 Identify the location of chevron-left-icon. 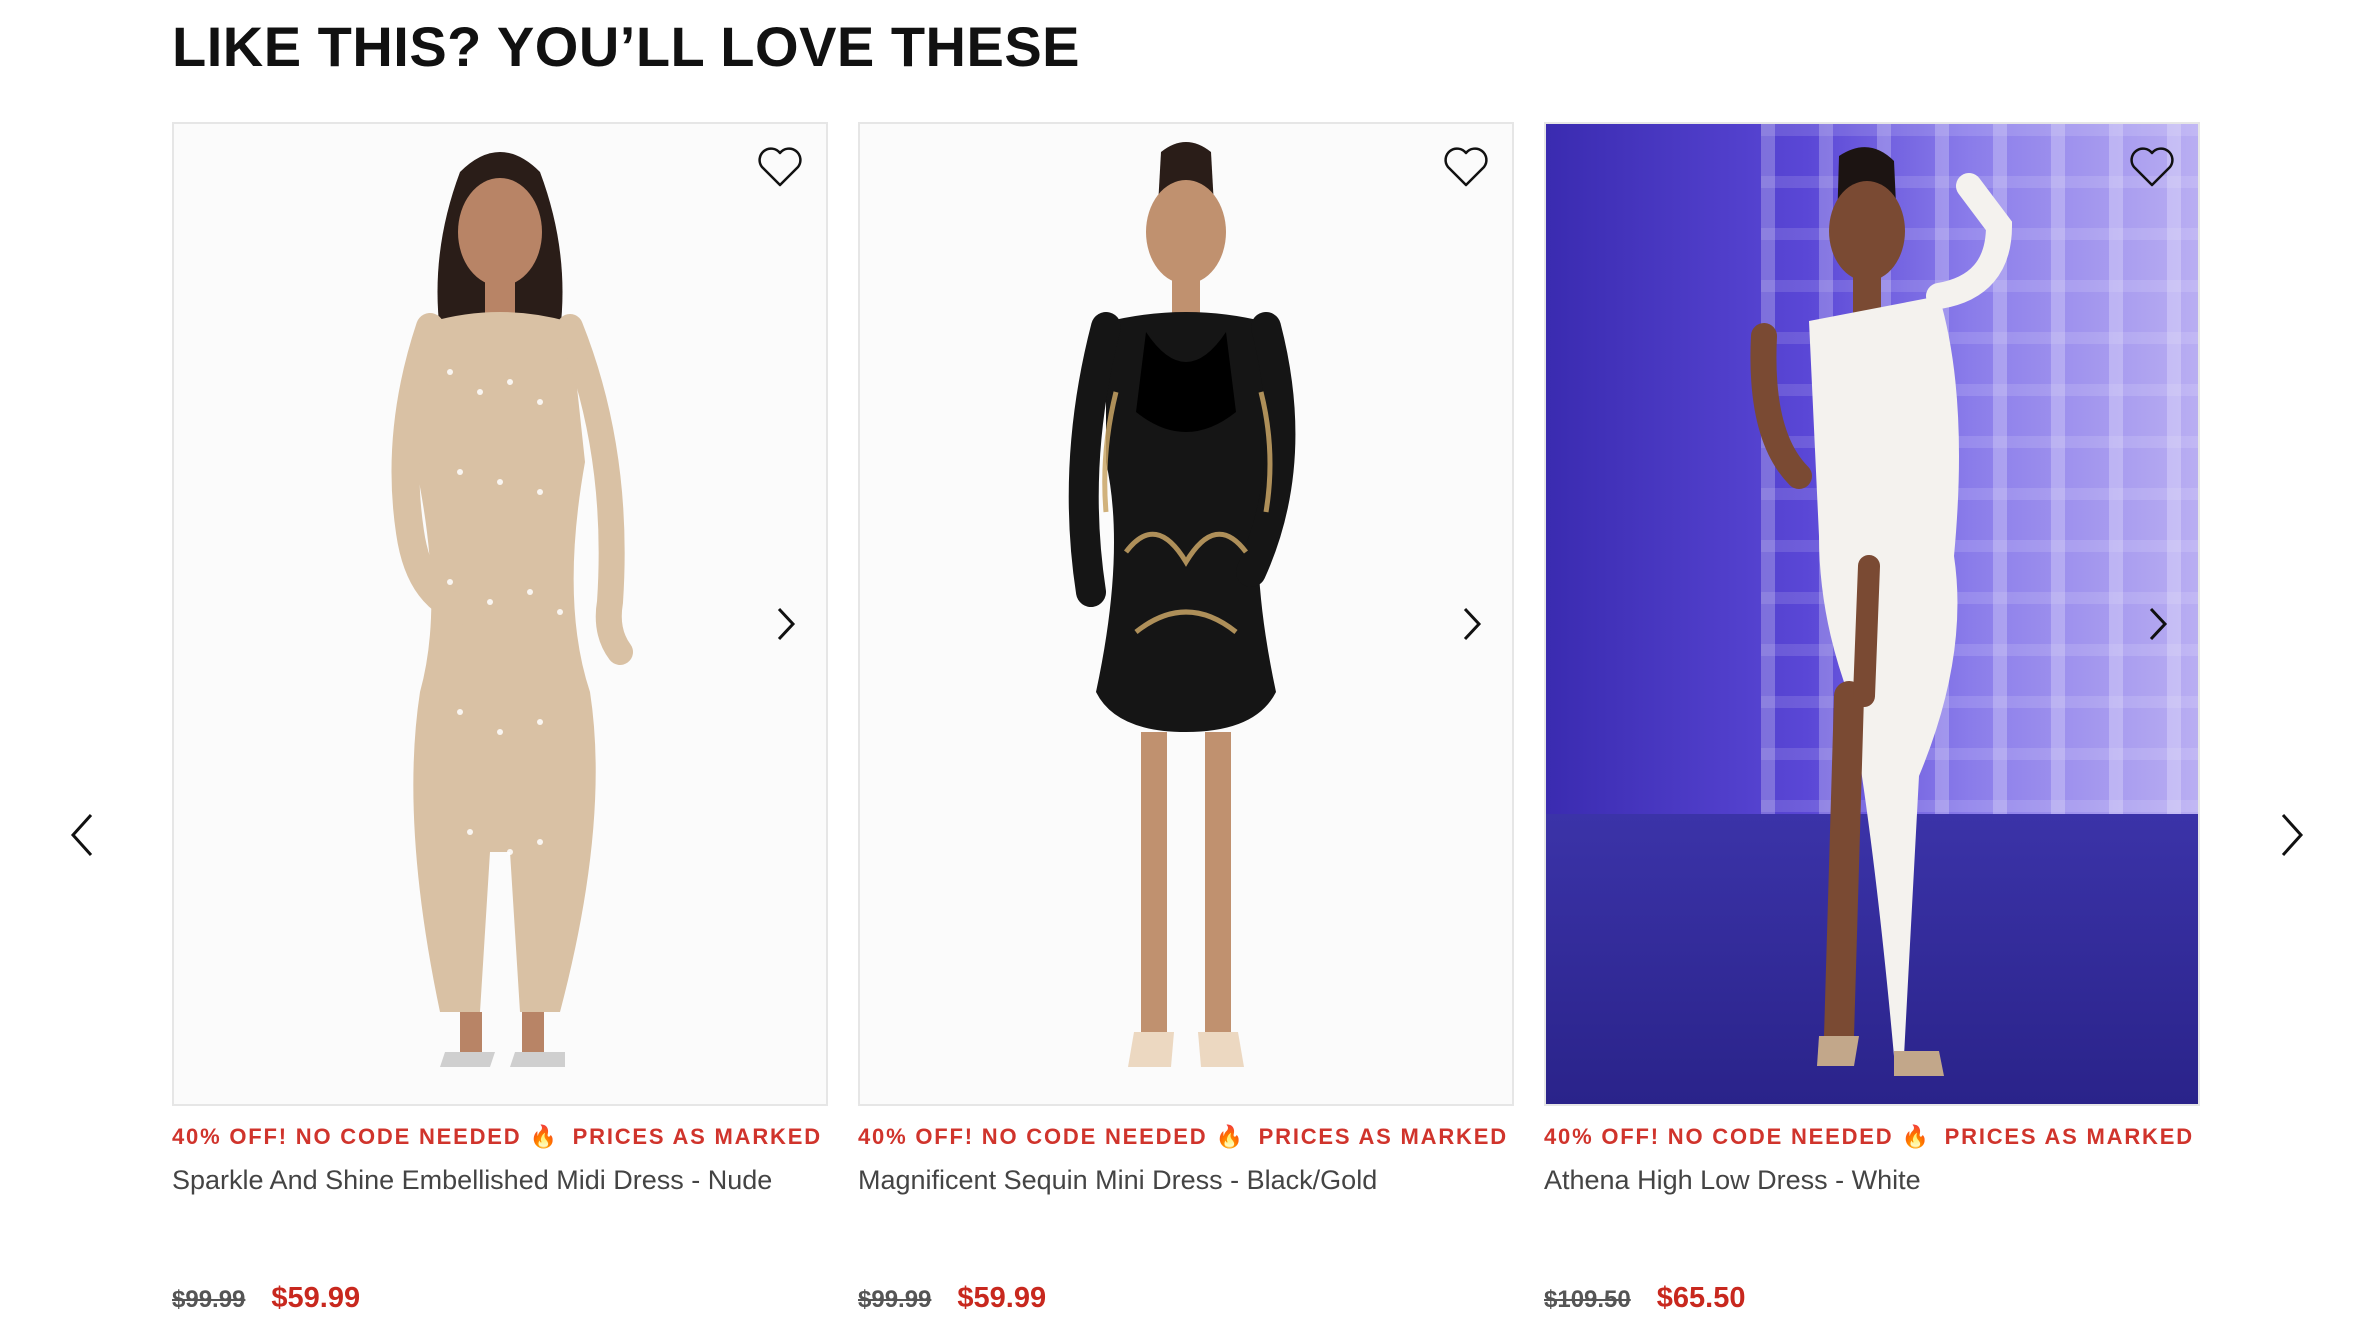
(81, 835).